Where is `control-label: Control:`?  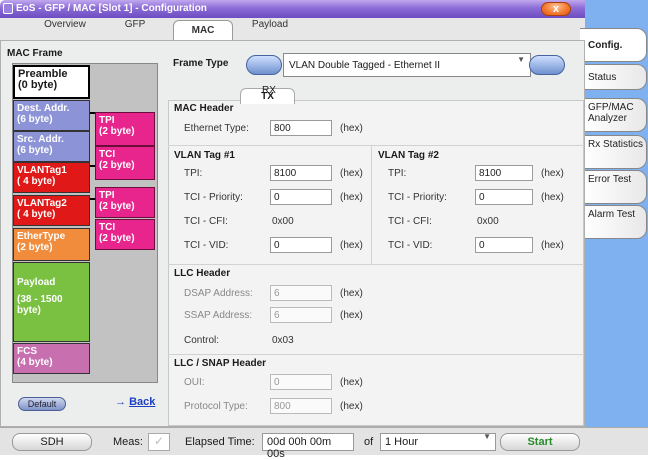 control-label: Control: is located at coordinates (202, 340).